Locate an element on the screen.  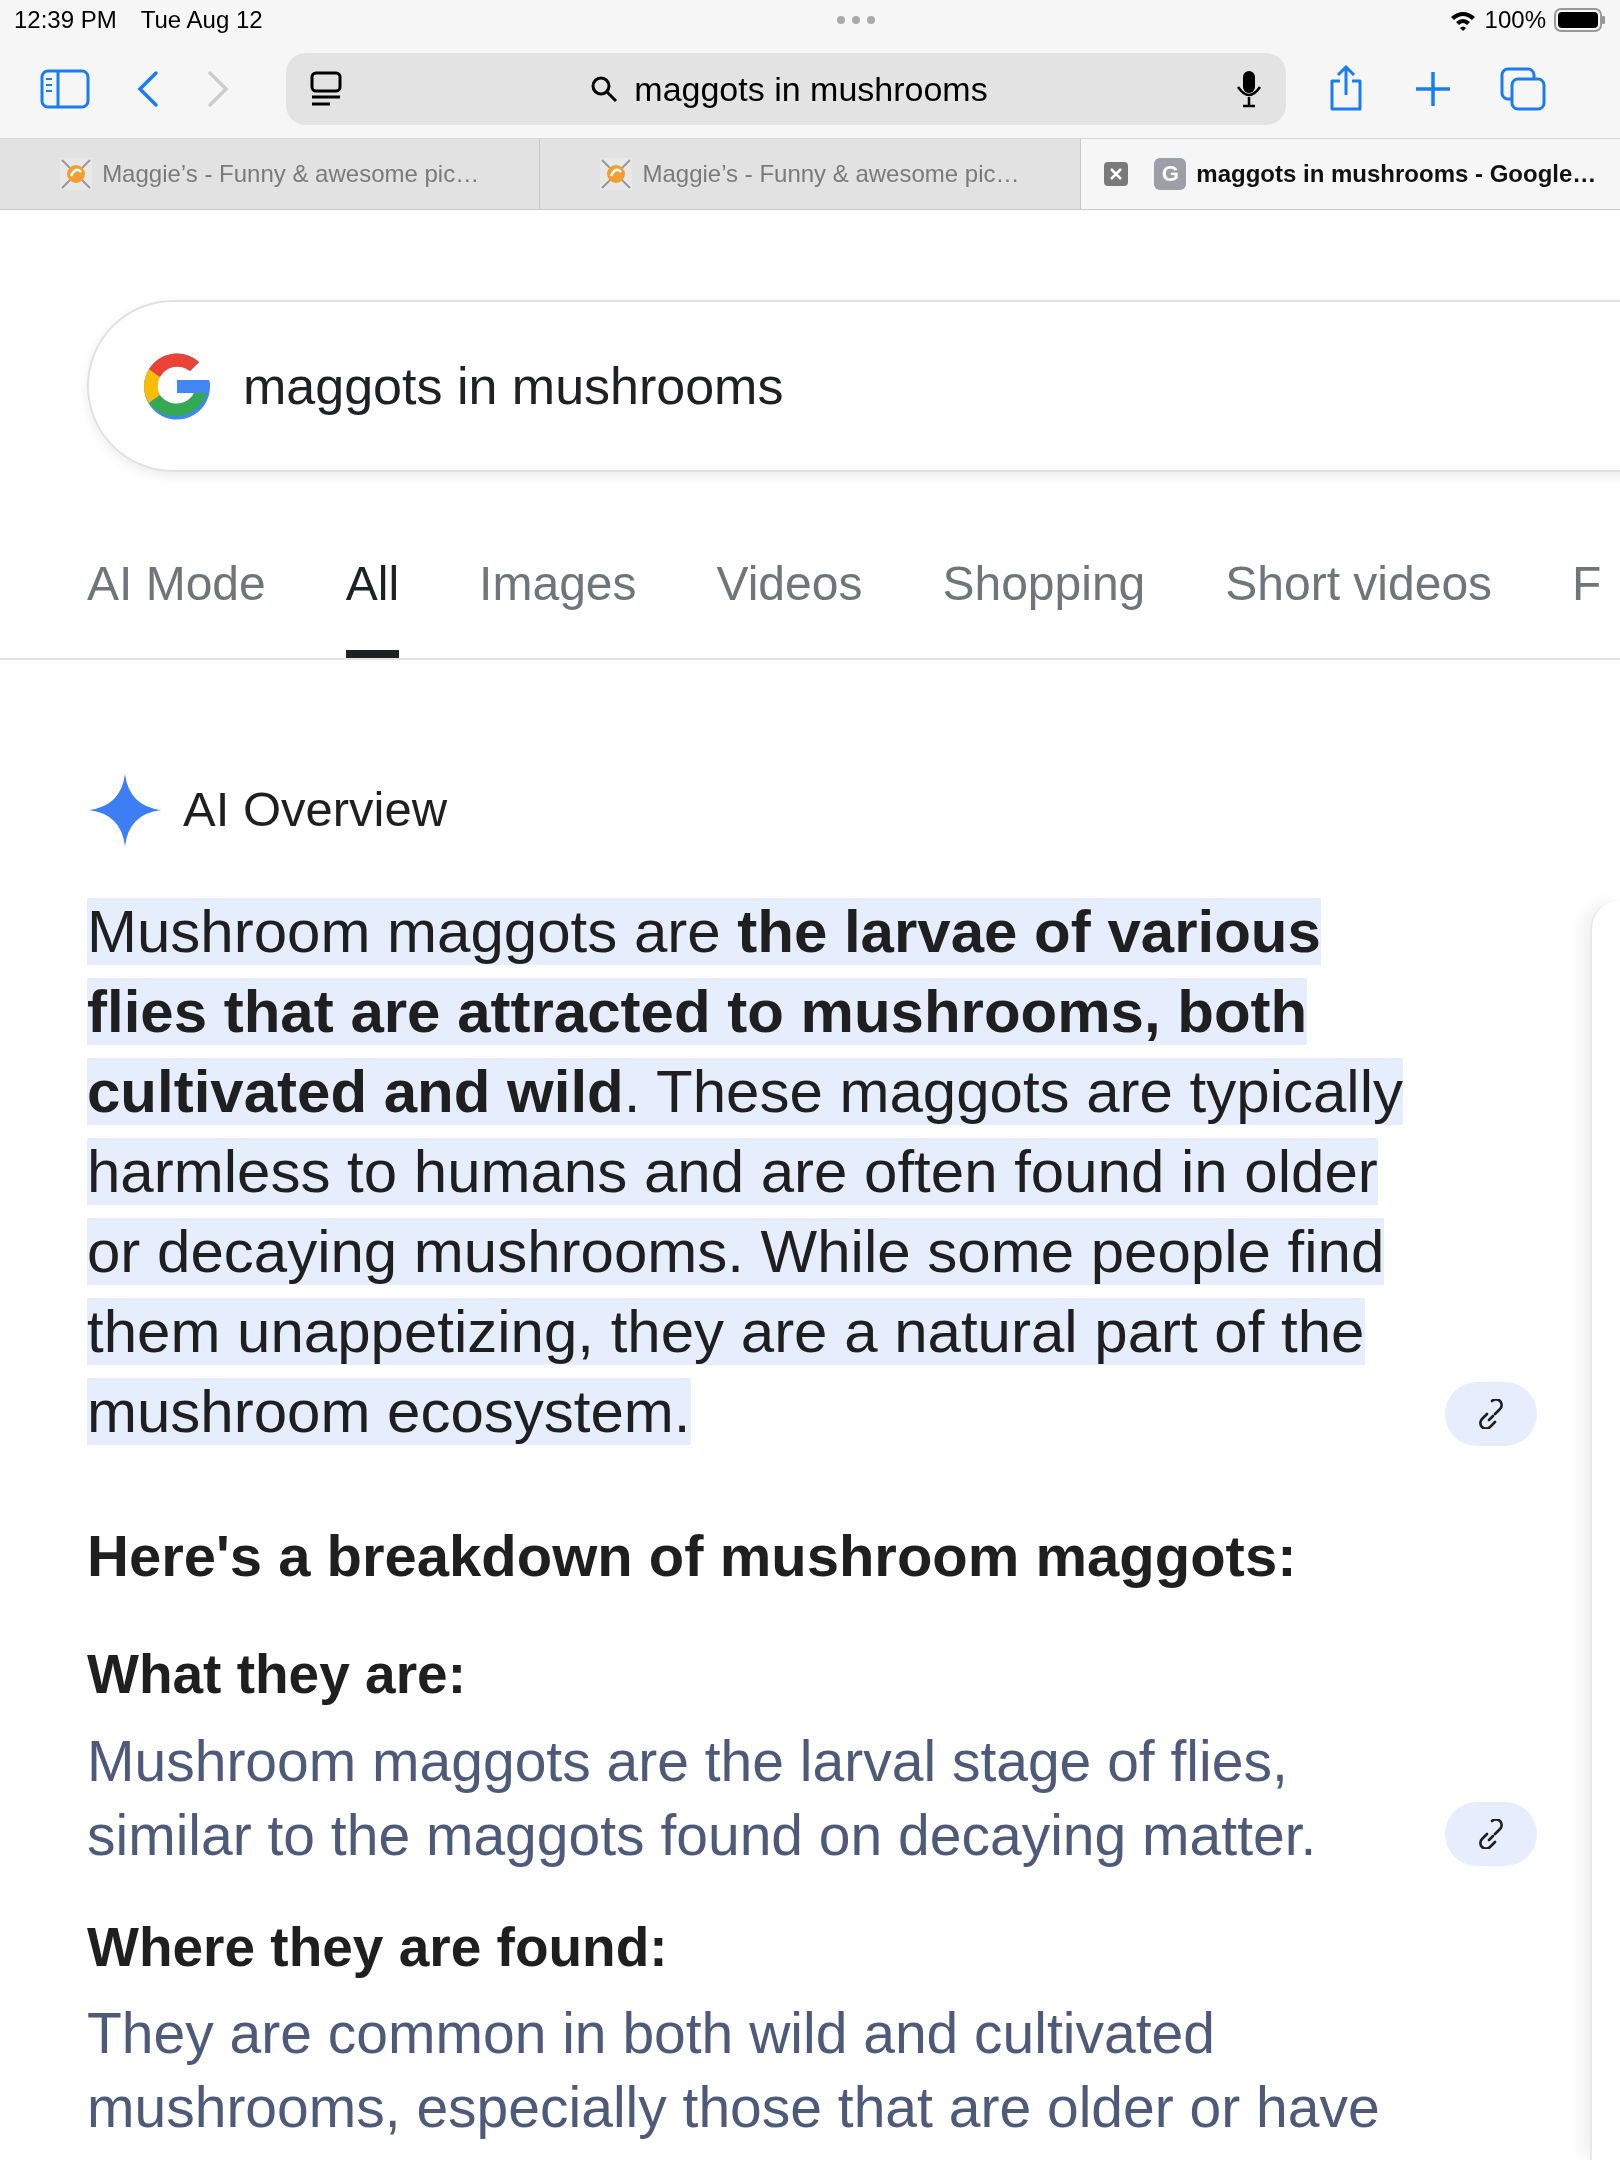
search-icon is located at coordinates (604, 89).